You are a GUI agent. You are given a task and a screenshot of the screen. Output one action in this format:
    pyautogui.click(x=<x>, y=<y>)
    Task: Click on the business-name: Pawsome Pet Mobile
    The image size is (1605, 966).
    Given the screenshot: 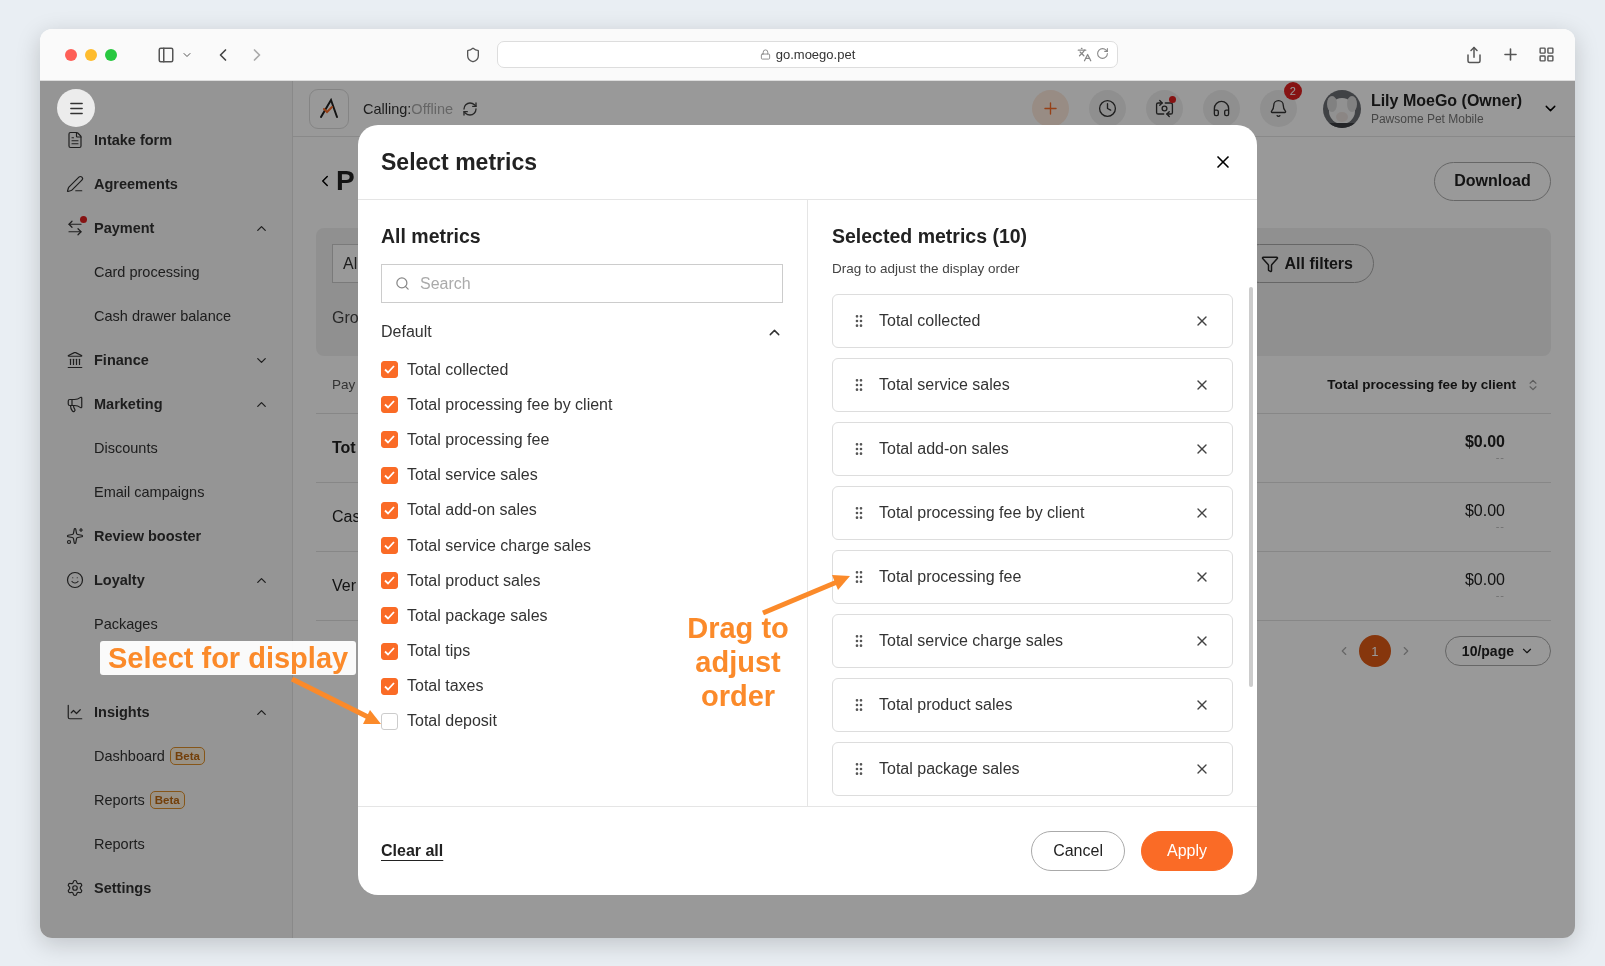 What is the action you would take?
    pyautogui.click(x=1427, y=118)
    